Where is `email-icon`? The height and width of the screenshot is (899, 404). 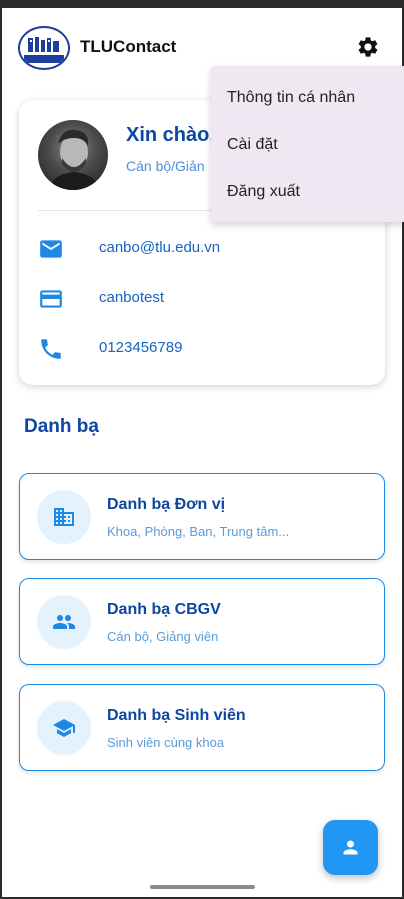 email-icon is located at coordinates (51, 249).